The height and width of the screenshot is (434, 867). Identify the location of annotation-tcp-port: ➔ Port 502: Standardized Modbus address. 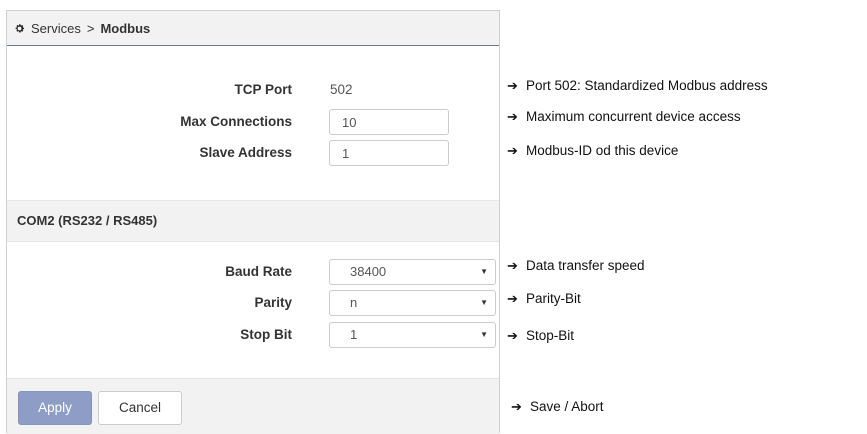
(637, 86).